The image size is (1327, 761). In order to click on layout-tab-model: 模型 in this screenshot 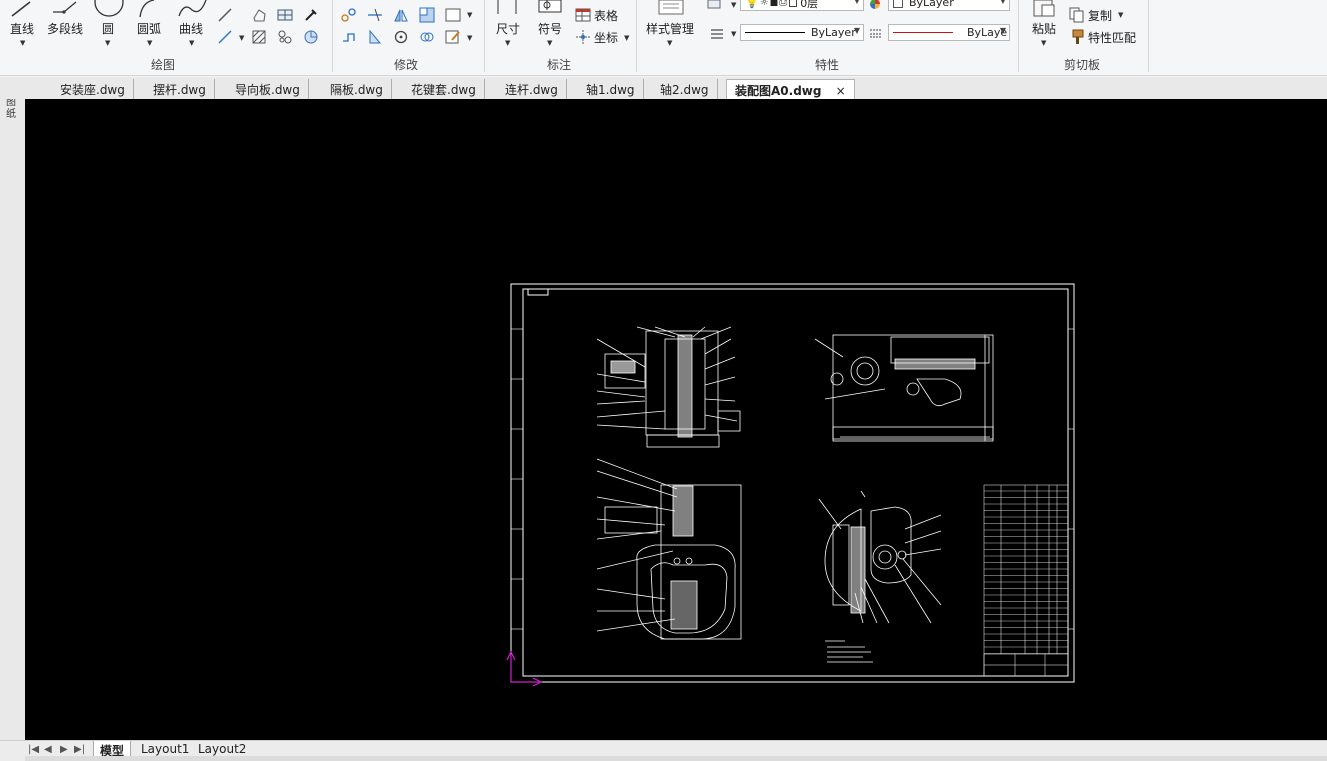, I will do `click(112, 749)`.